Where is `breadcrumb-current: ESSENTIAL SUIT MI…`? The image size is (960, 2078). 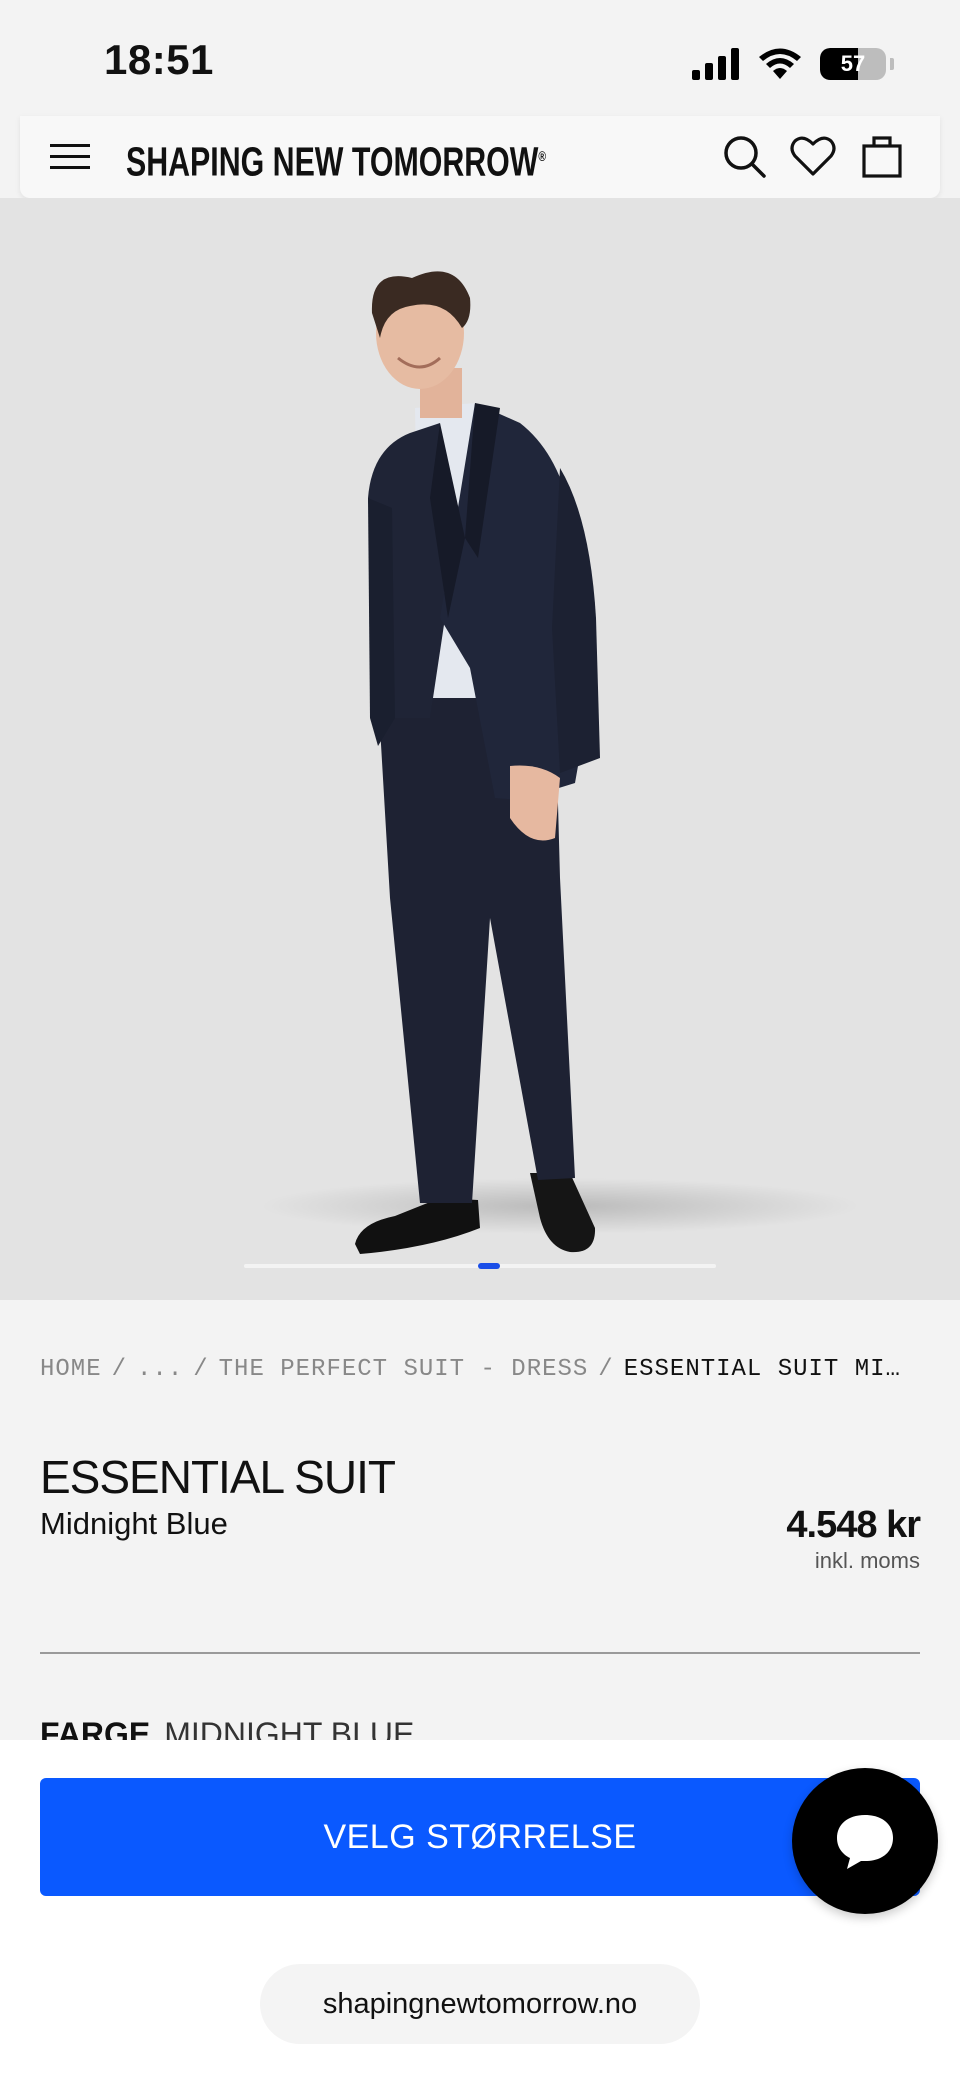
breadcrumb-current: ESSENTIAL SUIT MI… is located at coordinates (762, 1369).